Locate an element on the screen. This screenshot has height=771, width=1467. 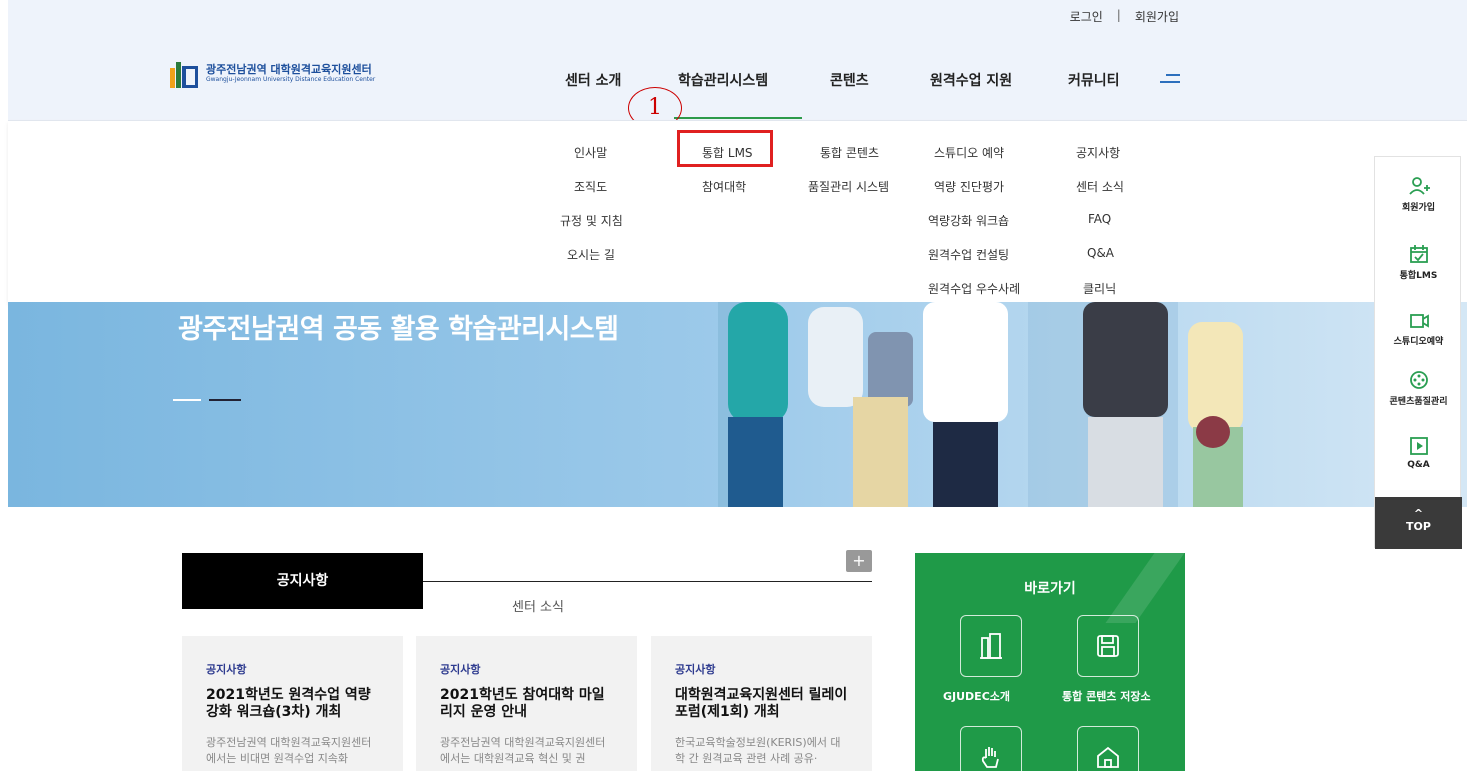
hero-title: 광주전남권역 공동 활용 학습관리시스템 is located at coordinates (398, 329).